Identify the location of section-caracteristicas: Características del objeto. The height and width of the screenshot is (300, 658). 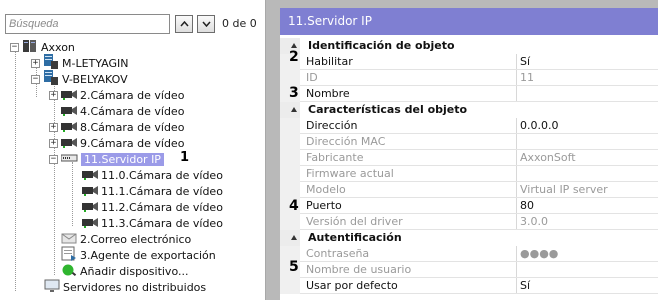
(469, 110).